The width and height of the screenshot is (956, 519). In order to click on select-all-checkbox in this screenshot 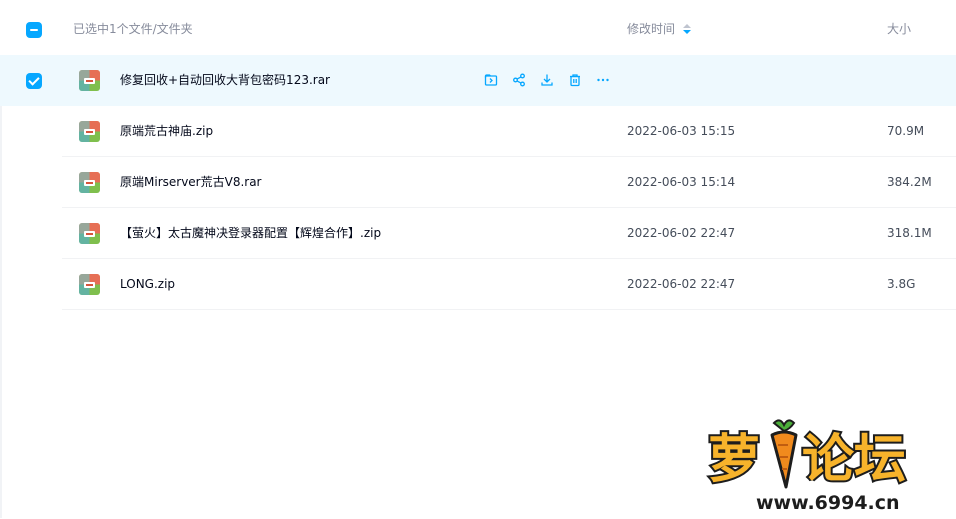, I will do `click(34, 30)`.